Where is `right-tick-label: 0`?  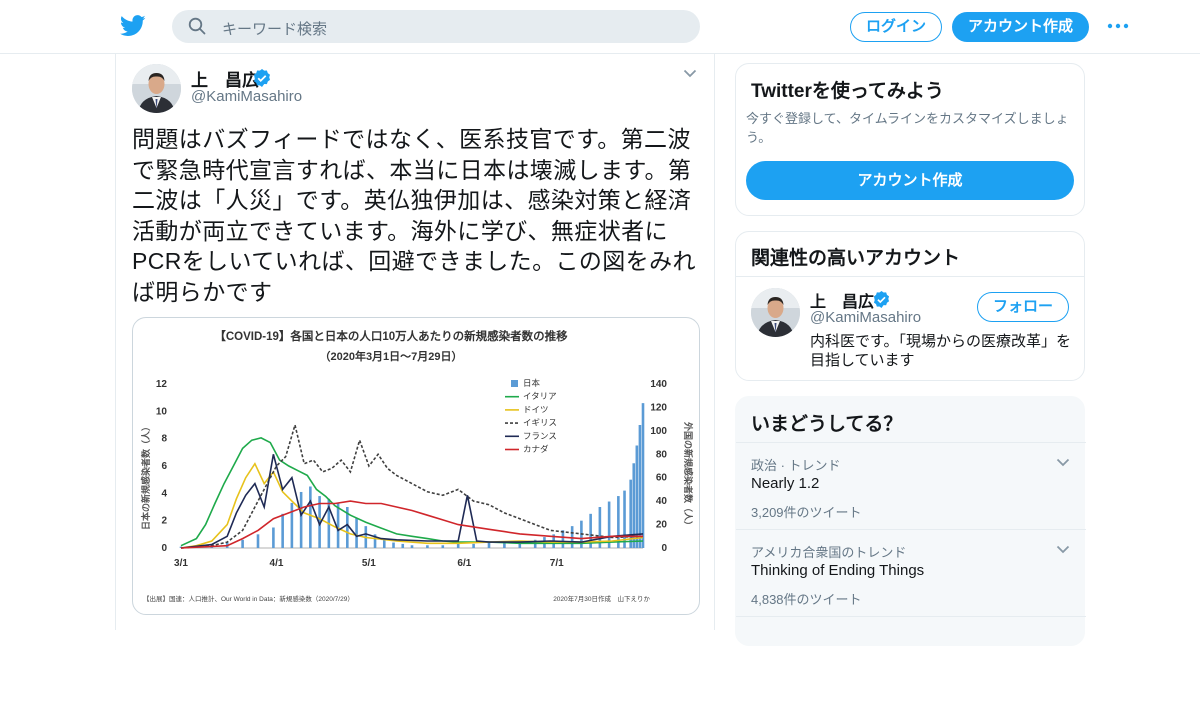 right-tick-label: 0 is located at coordinates (664, 548).